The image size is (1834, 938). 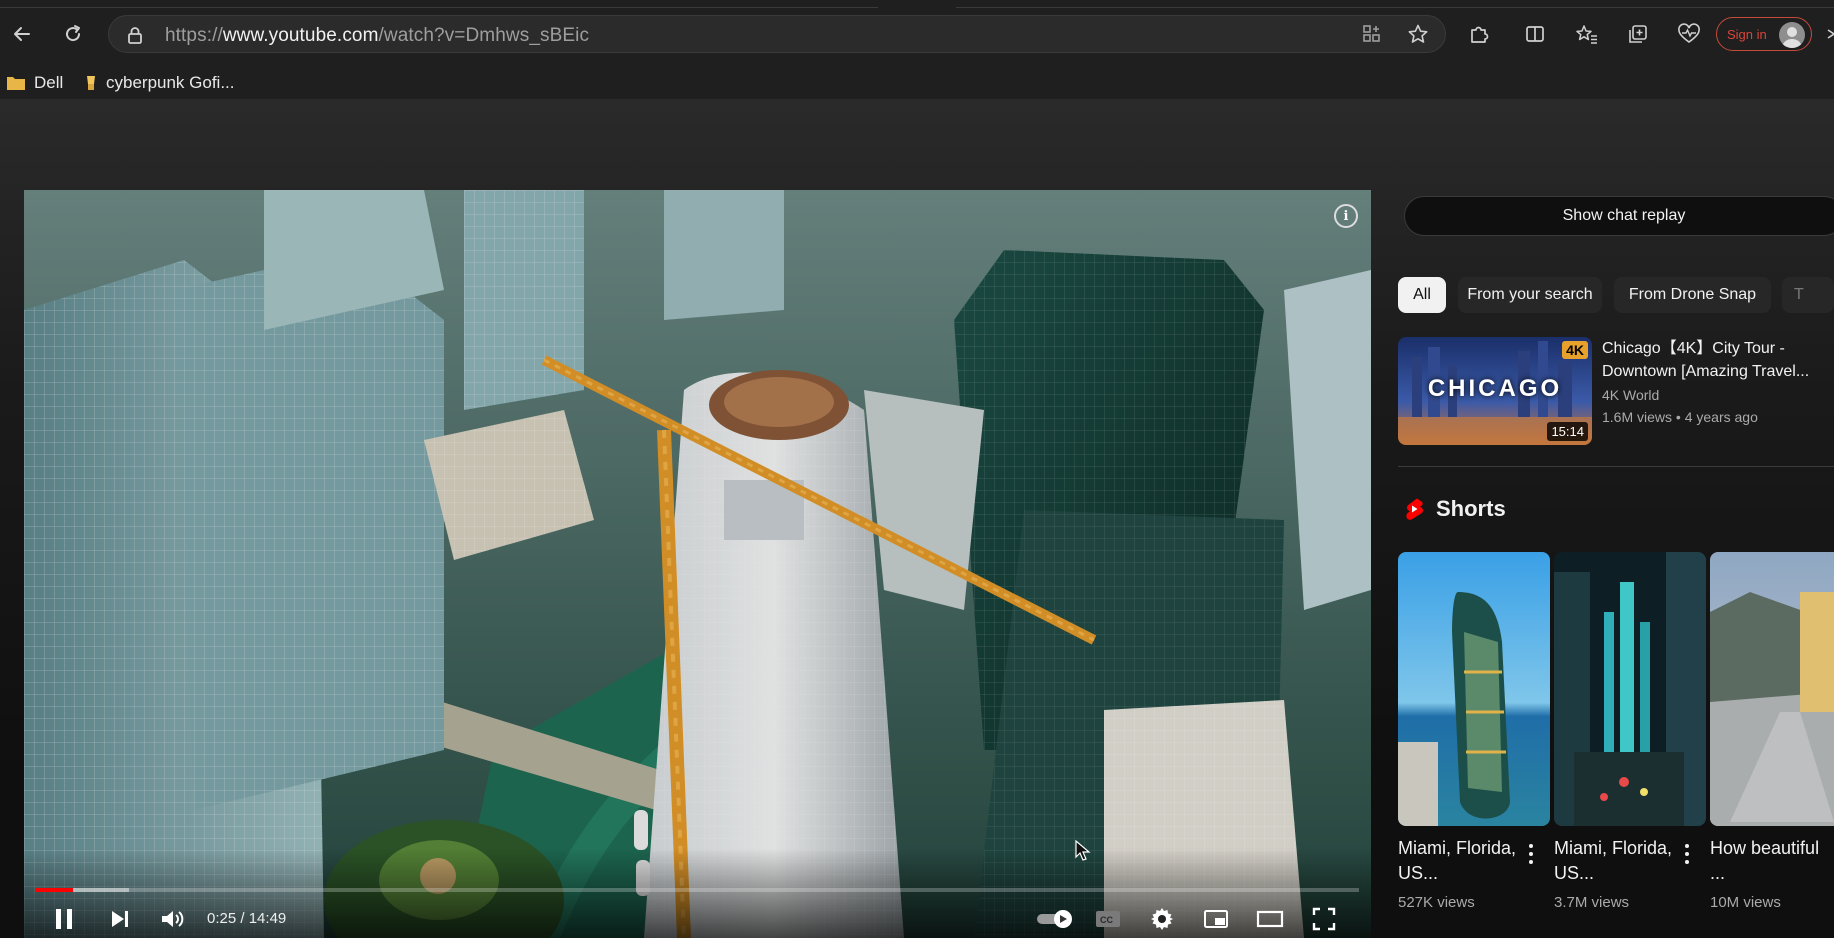 What do you see at coordinates (16, 83) in the screenshot?
I see `folder-icon` at bounding box center [16, 83].